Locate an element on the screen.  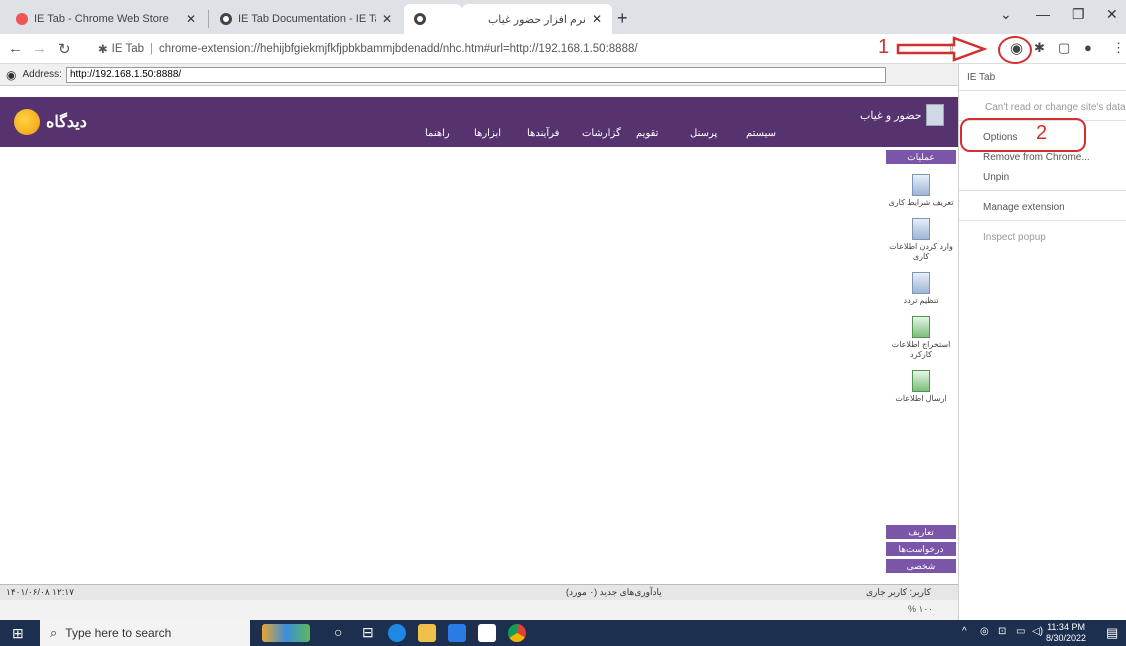
panel-section-definitions: تعاریف is located at coordinates (921, 532).